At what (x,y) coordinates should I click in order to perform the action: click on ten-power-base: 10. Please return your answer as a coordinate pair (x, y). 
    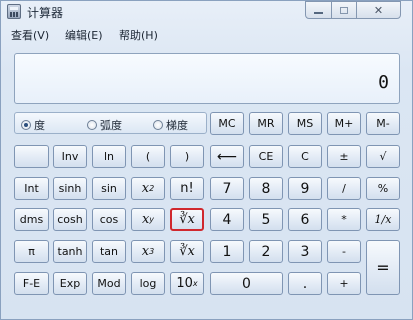
    Looking at the image, I should click on (184, 283).